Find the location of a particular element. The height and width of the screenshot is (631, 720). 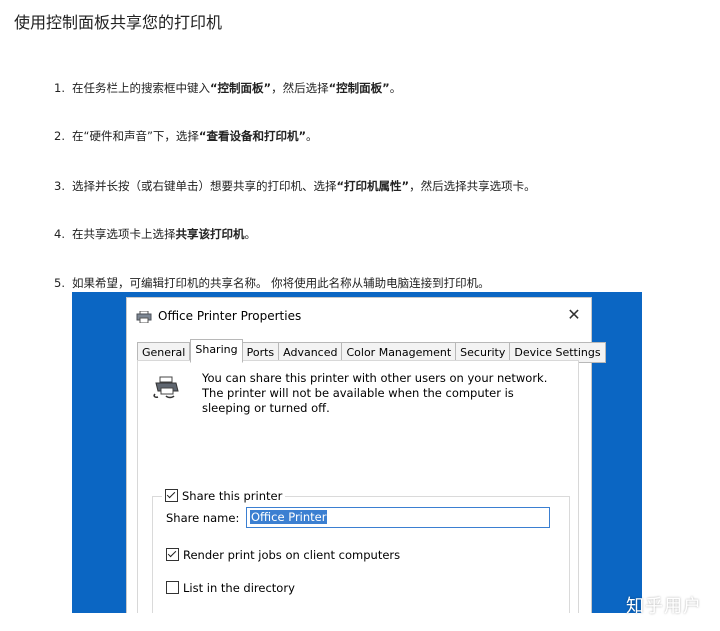

share-name-value: Office Printer is located at coordinates (289, 517).